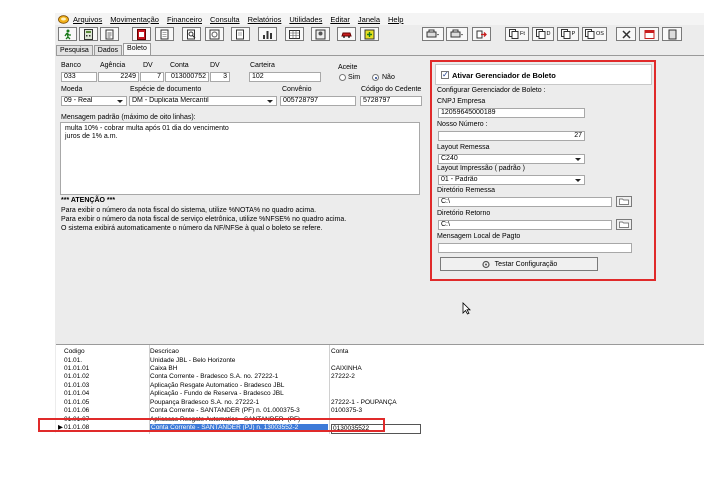 The width and height of the screenshot is (704, 483). Describe the element at coordinates (184, 19) in the screenshot. I see `menu-financeiro: Financeiro` at that location.